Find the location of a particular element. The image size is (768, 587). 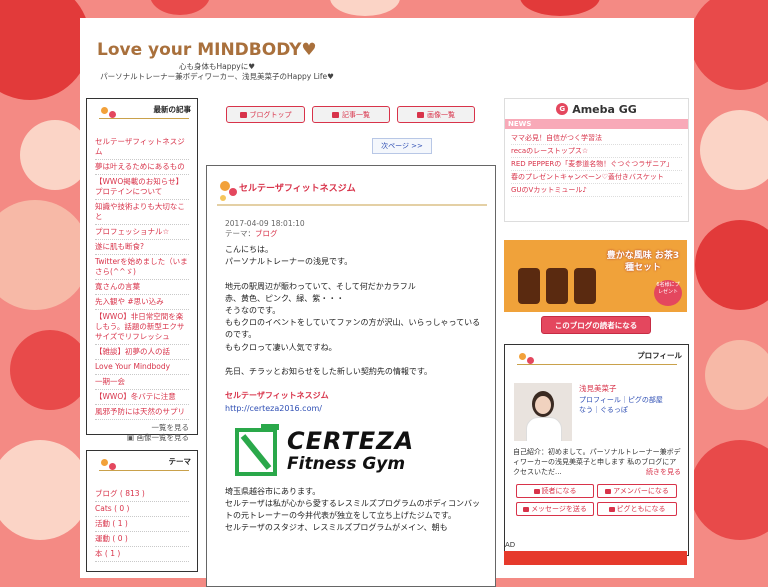

body-line: ももクロのイベントをしていてファンの方が沢山、いらっしゃっているのです。 is located at coordinates (353, 329).